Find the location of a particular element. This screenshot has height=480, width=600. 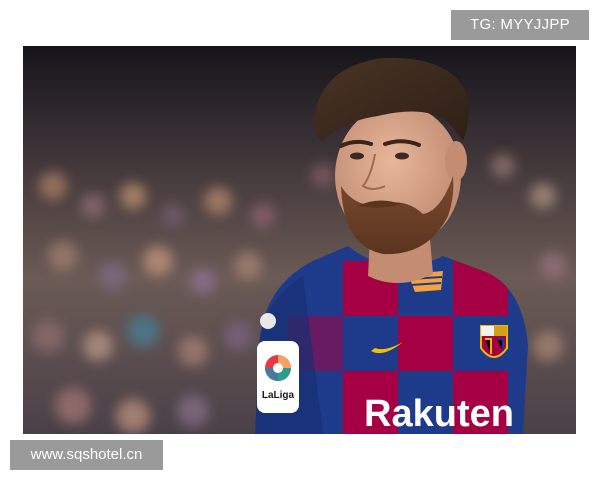

jersey-sponsor-text: Rakuten is located at coordinates (439, 413).